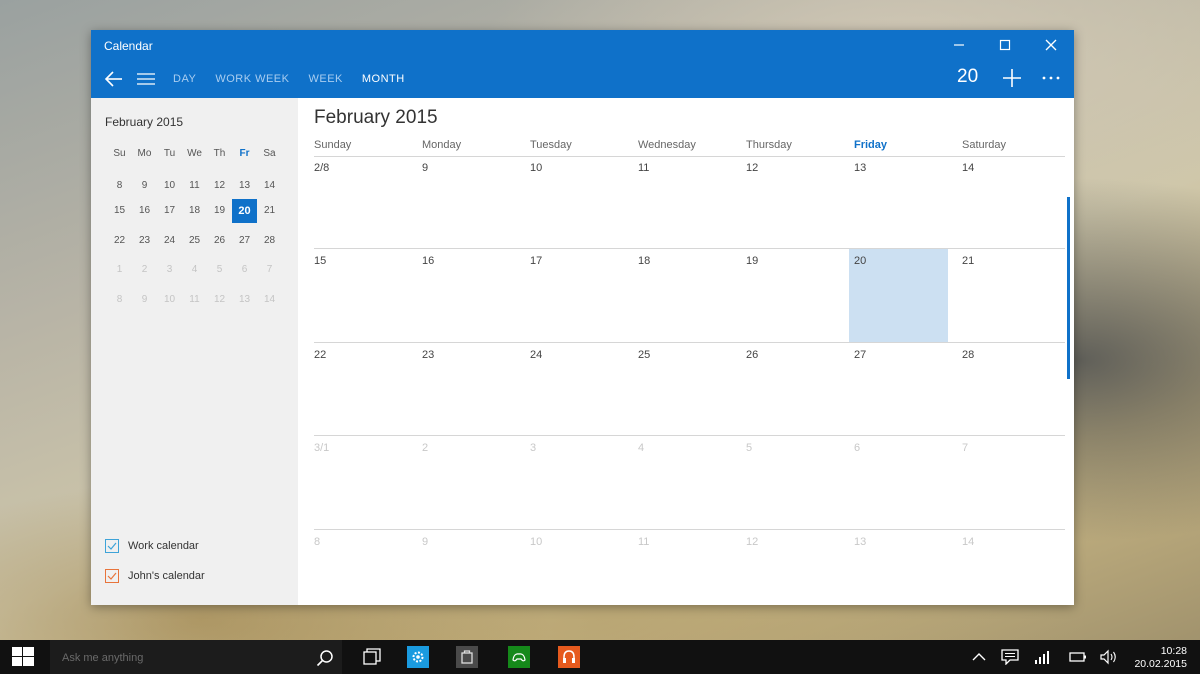  I want to click on day-cell-number: 23, so click(428, 355).